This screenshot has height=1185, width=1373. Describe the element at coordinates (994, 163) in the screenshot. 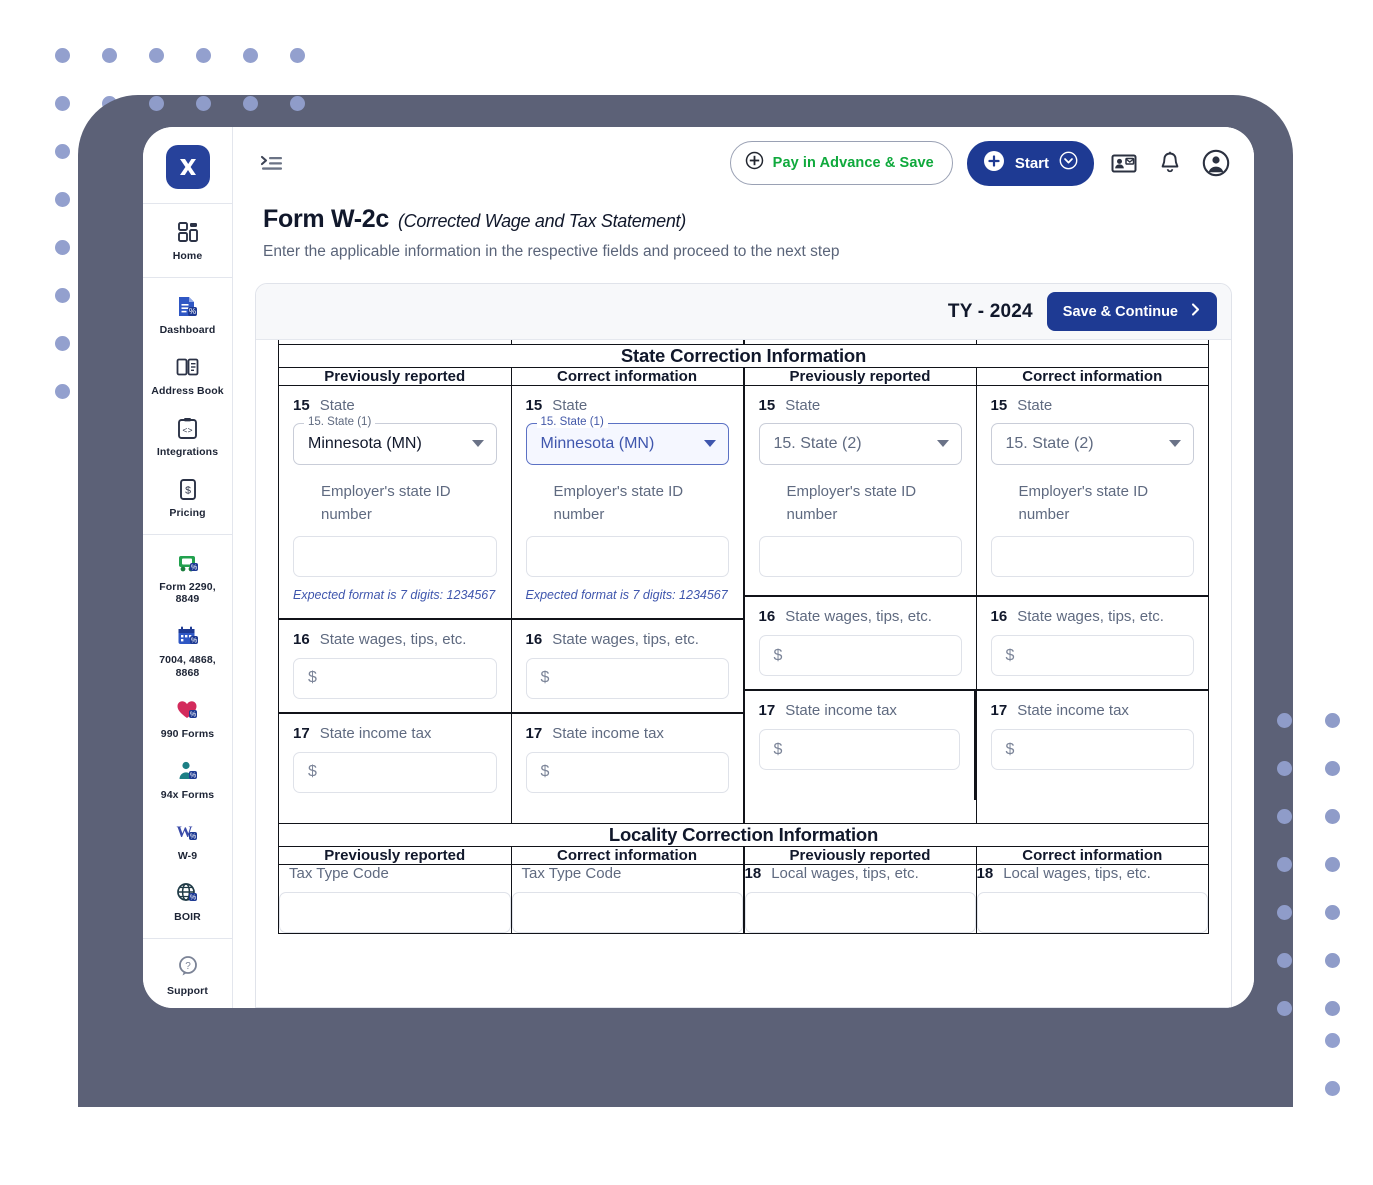

I see `plus-circle-icon` at that location.